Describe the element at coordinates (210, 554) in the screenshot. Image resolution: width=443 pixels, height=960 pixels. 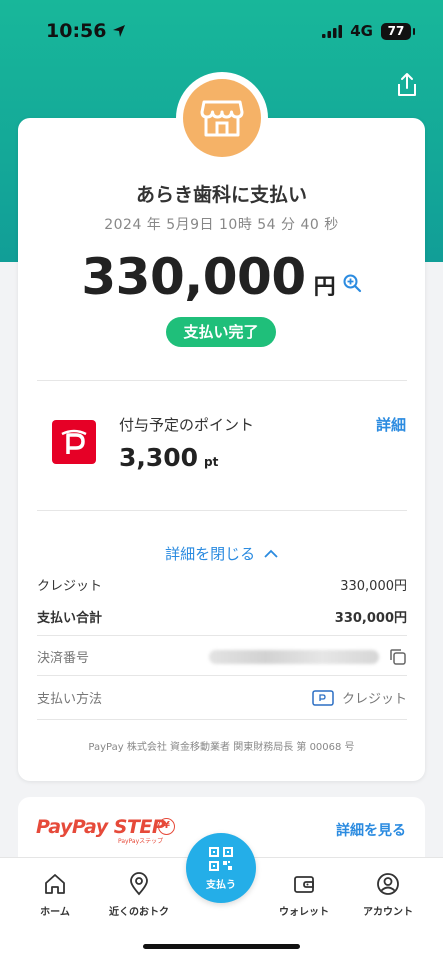
I see `close-details-label: 詳細を閉じる` at that location.